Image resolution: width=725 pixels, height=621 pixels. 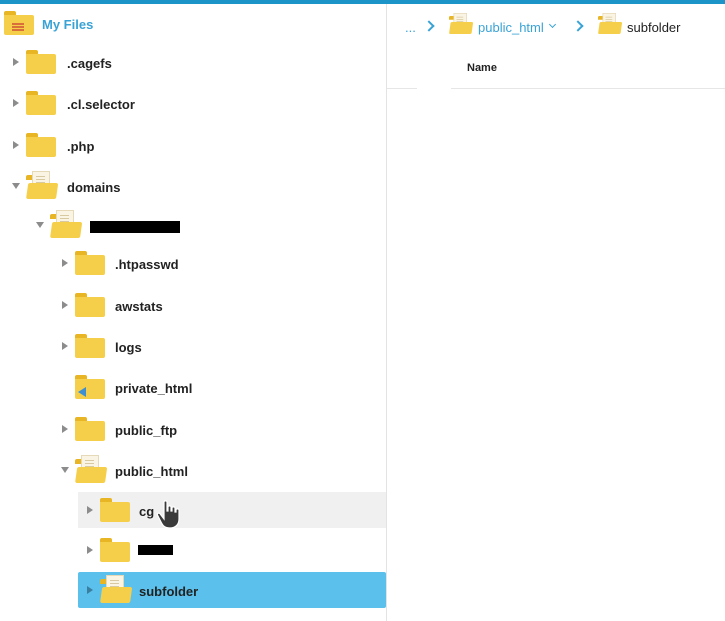 I want to click on tree-item-label: public_ftp, so click(x=146, y=430).